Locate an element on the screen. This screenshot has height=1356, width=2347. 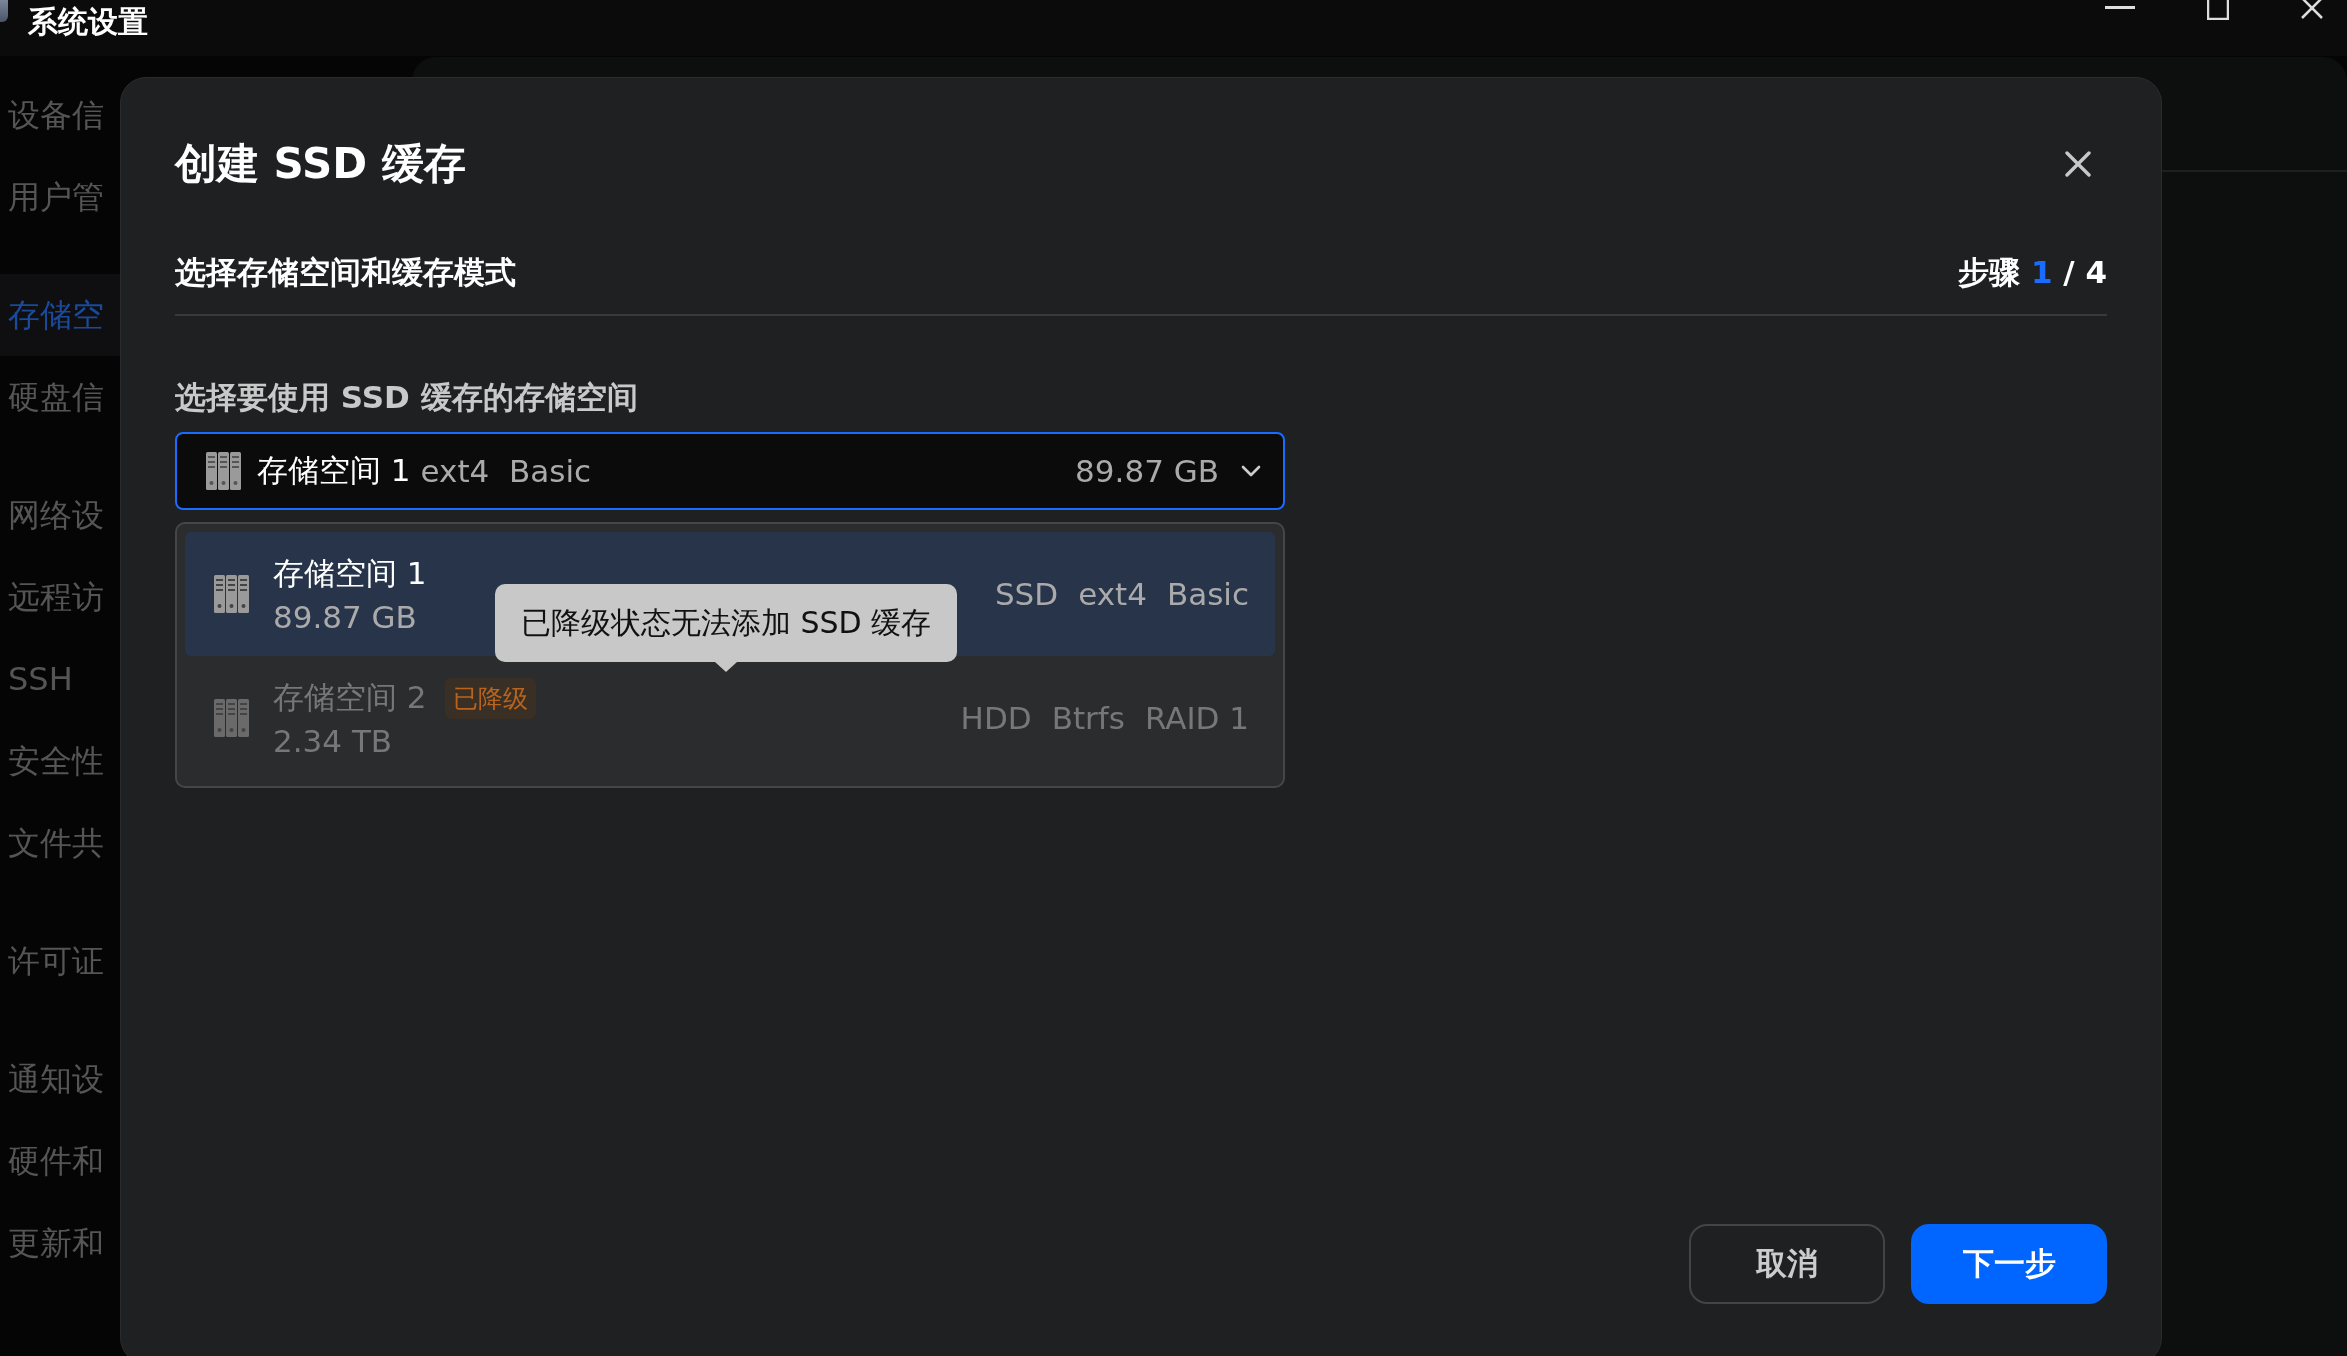
degraded-badge: 已降级 is located at coordinates (490, 698).